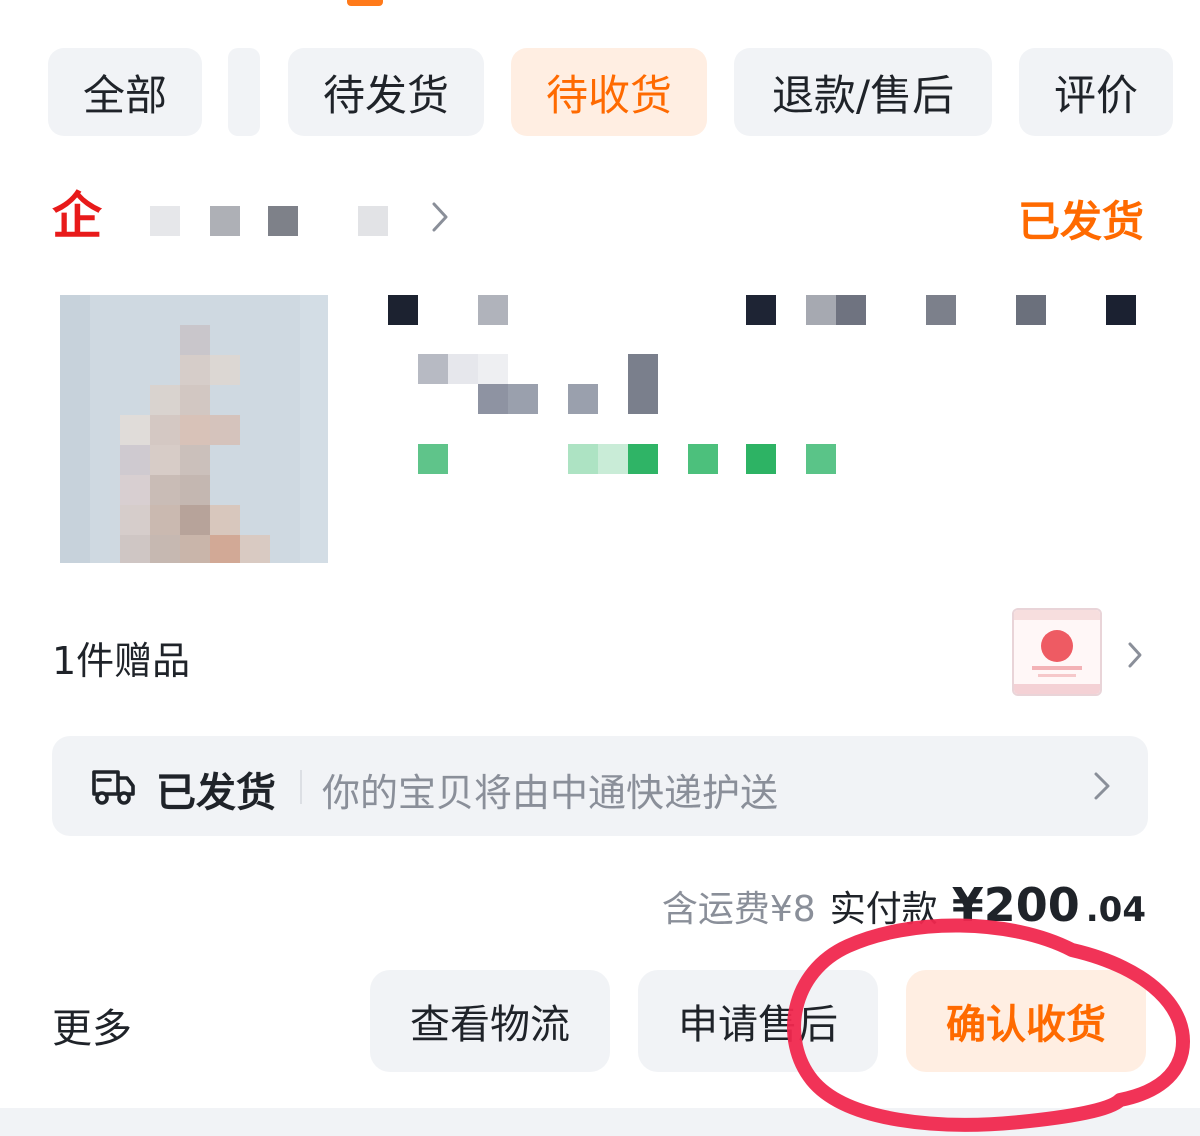 This screenshot has width=1200, height=1136. I want to click on tab-label: 退款/售后, so click(863, 95).